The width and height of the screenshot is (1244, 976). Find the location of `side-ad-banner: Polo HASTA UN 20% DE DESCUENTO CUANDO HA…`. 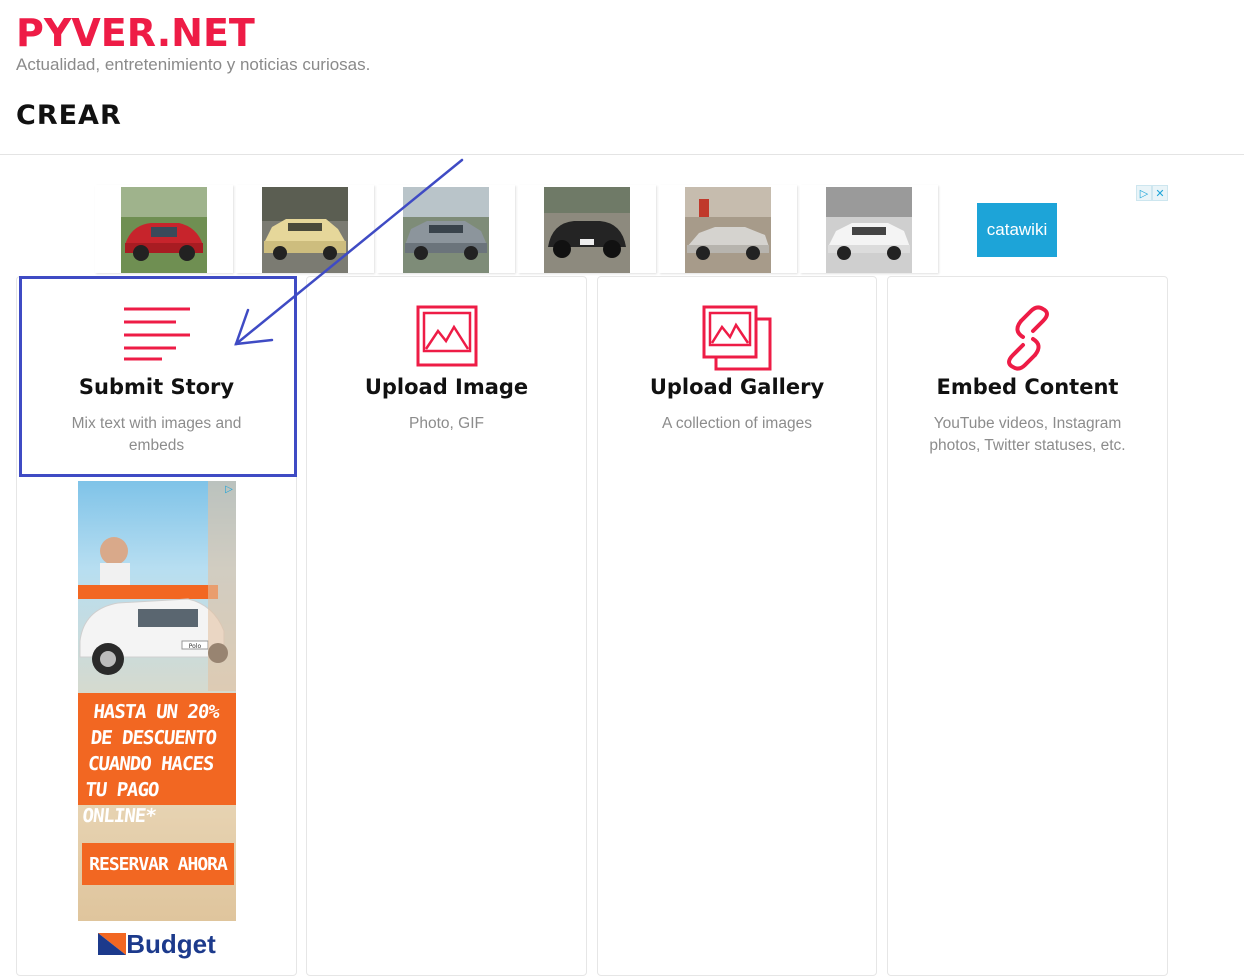

side-ad-banner: Polo HASTA UN 20% DE DESCUENTO CUANDO HA… is located at coordinates (157, 724).